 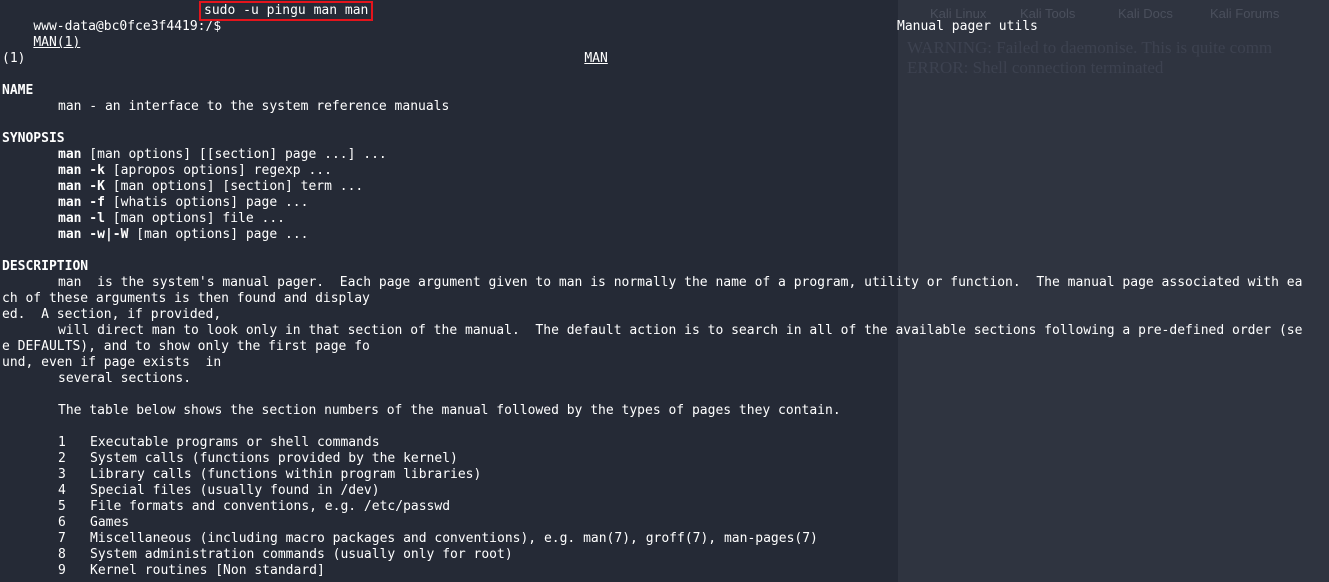 I want to click on heading-name: NAME, so click(x=18, y=90).